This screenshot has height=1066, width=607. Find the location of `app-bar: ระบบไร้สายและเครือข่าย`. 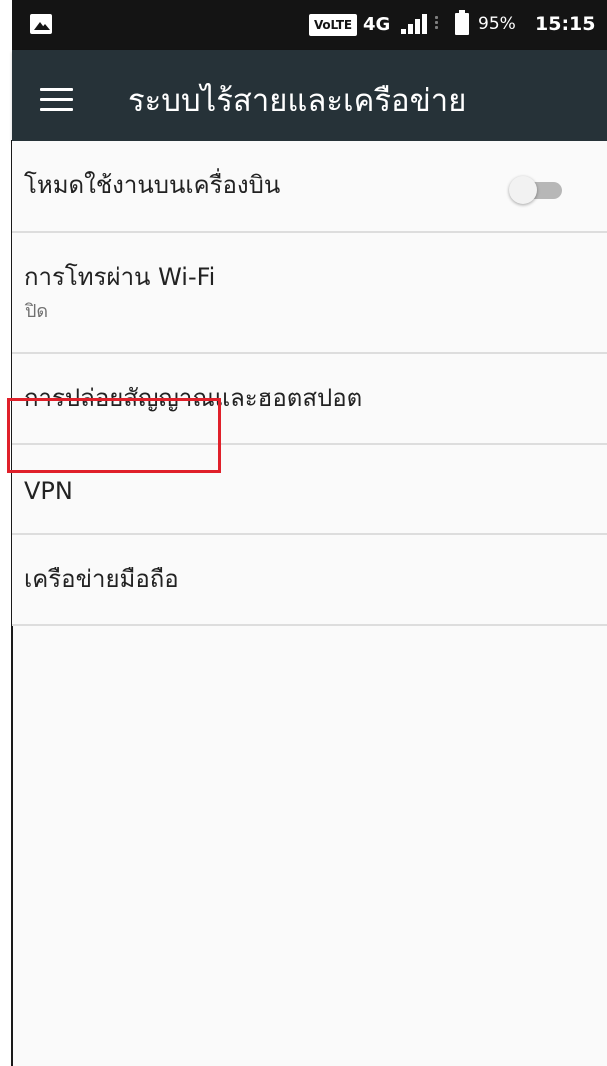

app-bar: ระบบไร้สายและเครือข่าย is located at coordinates (309, 95).